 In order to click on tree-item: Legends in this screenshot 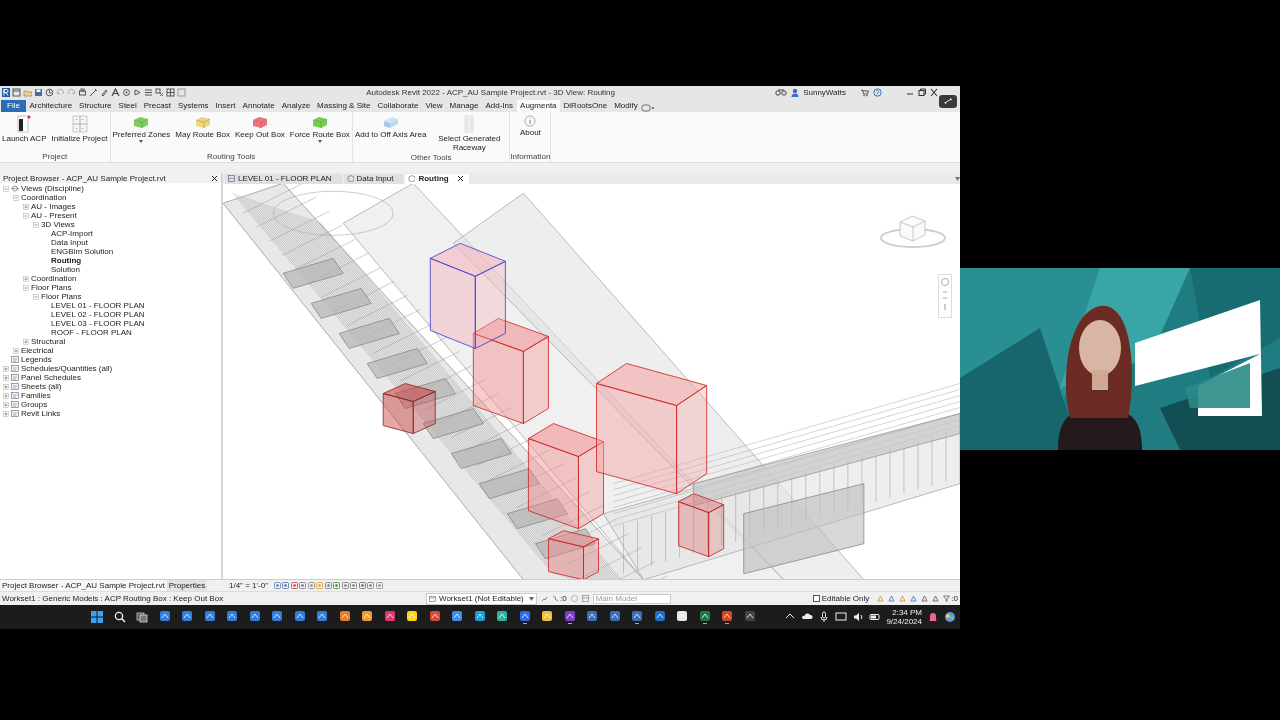, I will do `click(36, 359)`.